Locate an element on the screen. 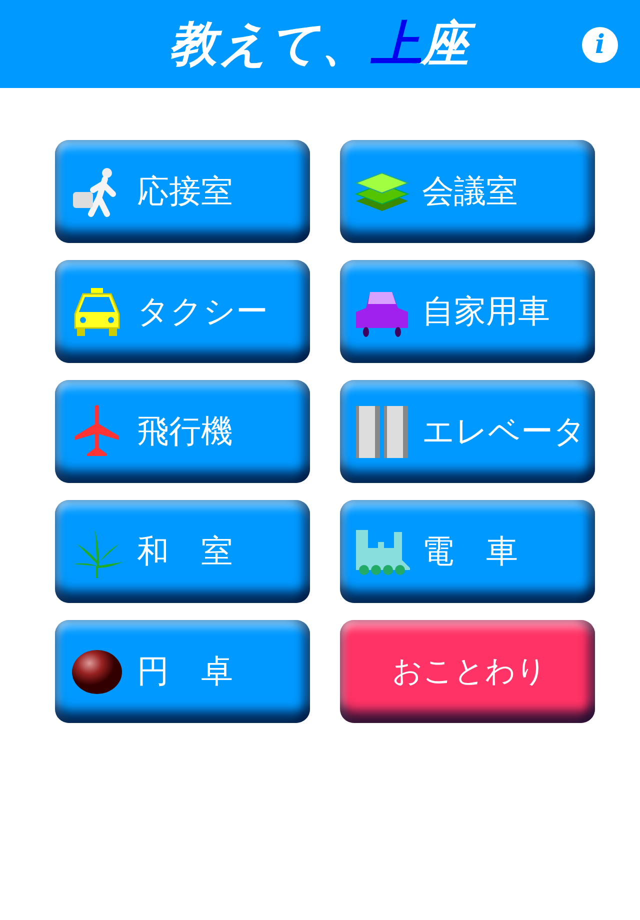 The image size is (640, 920). option-button: 自家用車 is located at coordinates (467, 311).